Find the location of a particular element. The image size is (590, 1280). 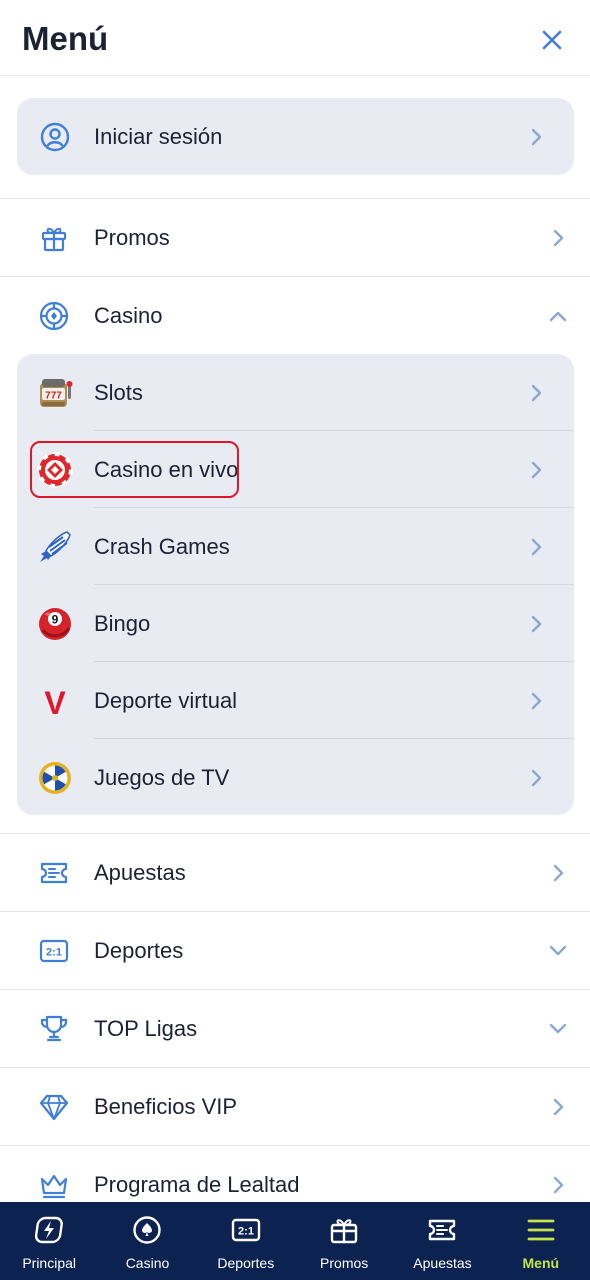

submenu-item-casino-en-vivo: Casino en vivo is located at coordinates (295, 469).